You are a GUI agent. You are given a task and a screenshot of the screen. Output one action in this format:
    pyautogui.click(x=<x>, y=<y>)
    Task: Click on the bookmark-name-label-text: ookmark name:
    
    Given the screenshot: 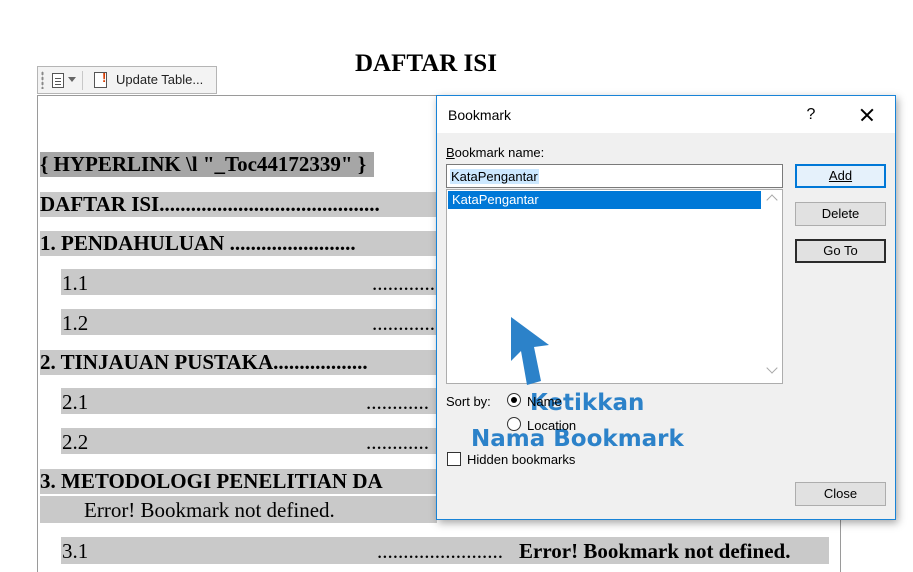 What is the action you would take?
    pyautogui.click(x=499, y=152)
    